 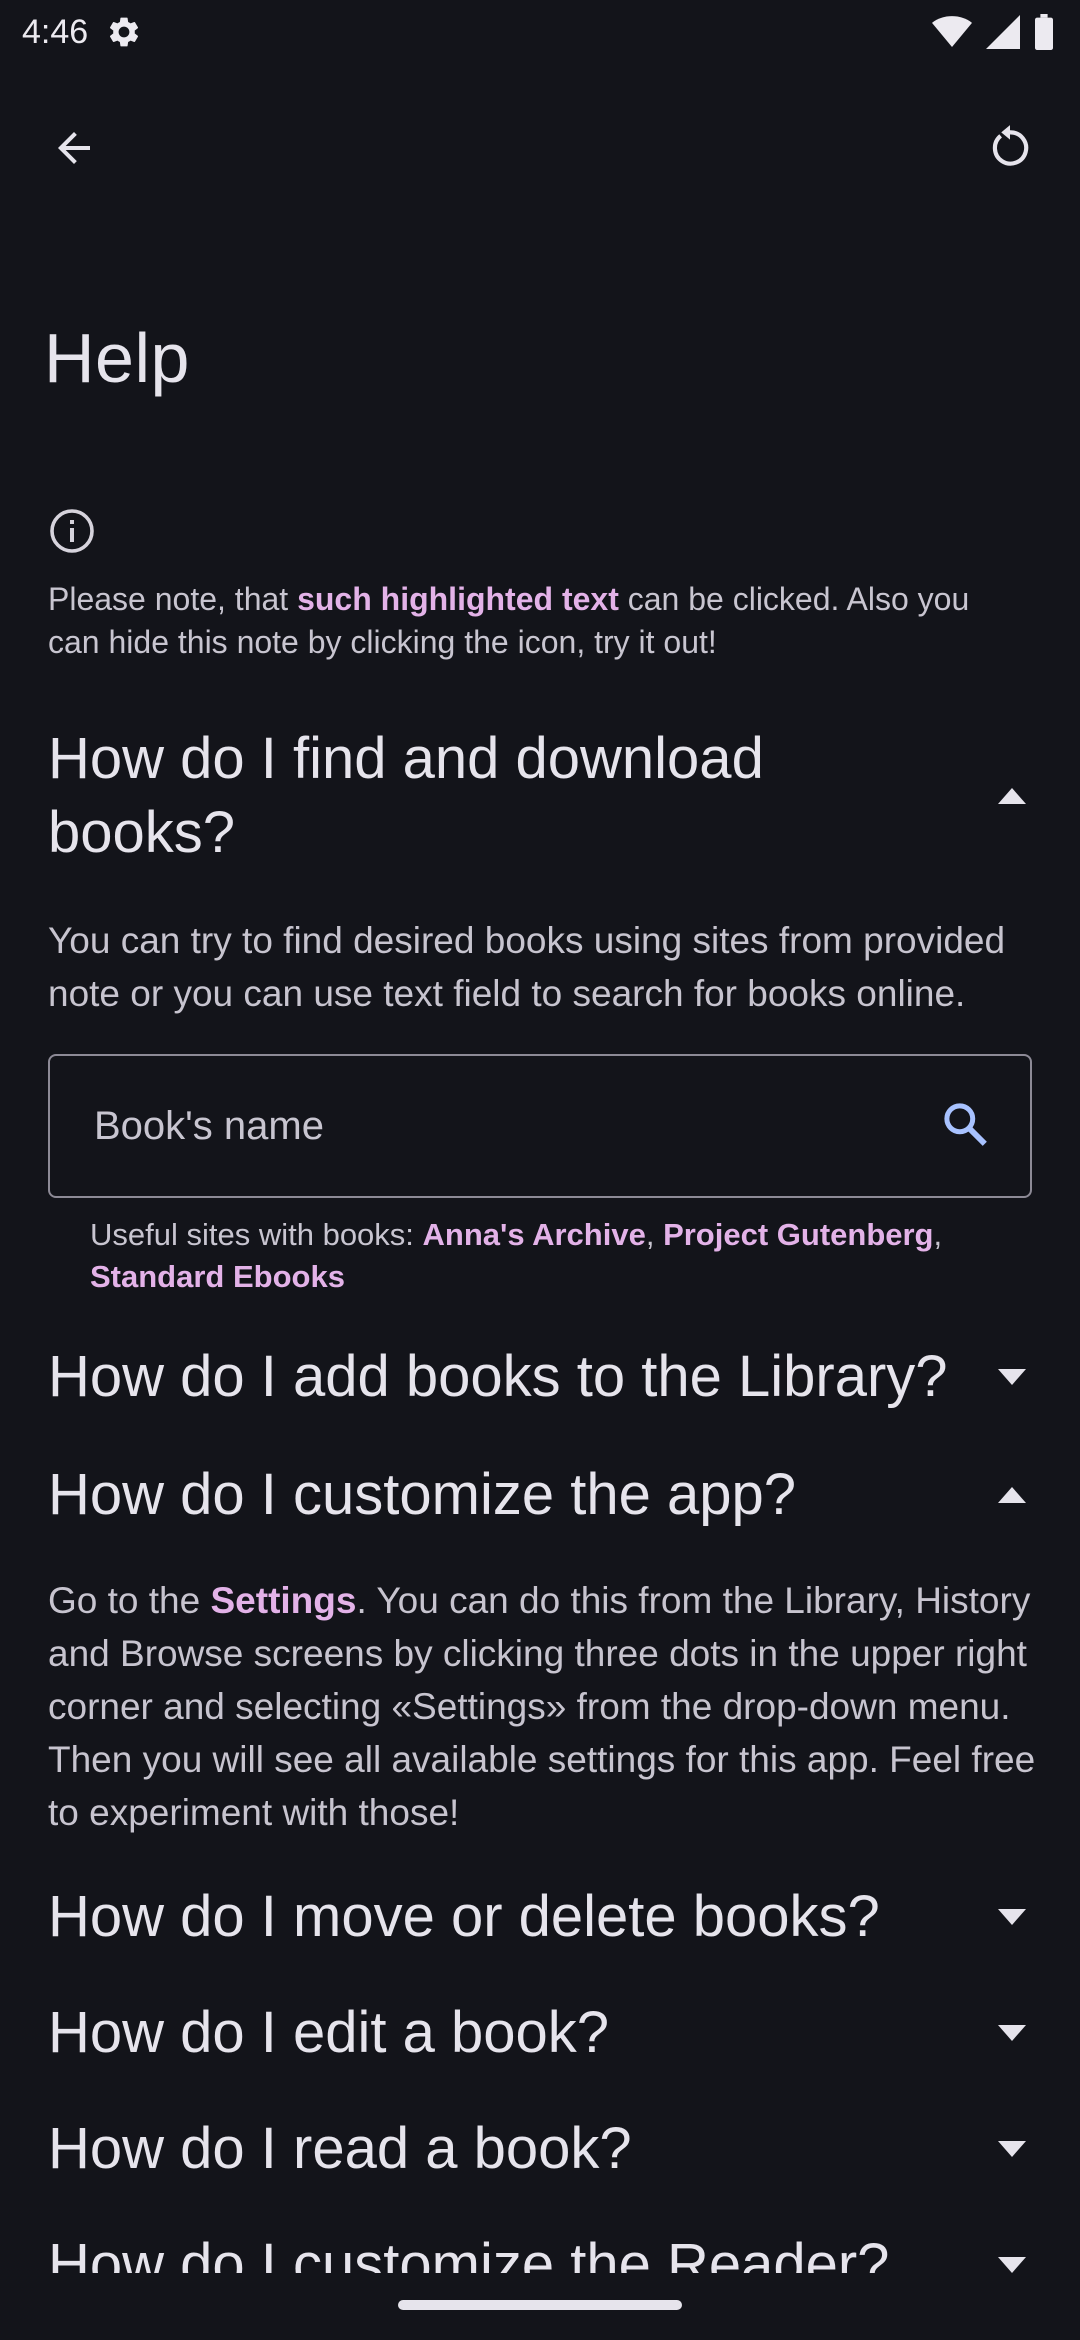 What do you see at coordinates (129, 1600) in the screenshot?
I see `answer-text-before: Go to the` at bounding box center [129, 1600].